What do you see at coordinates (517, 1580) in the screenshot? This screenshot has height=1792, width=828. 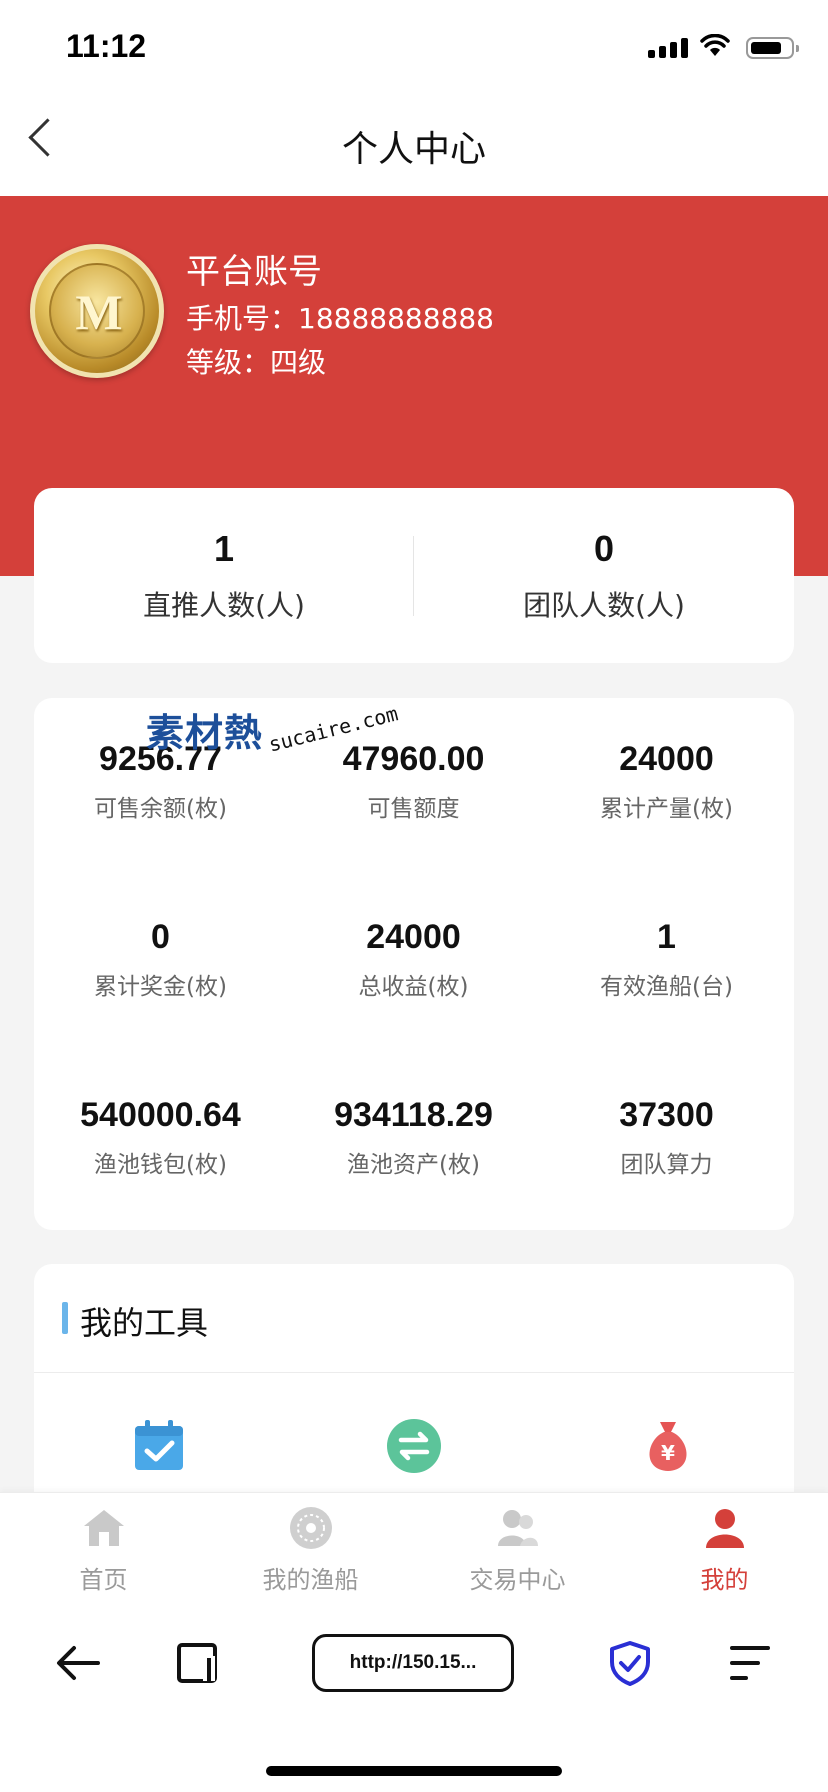 I see `tab-label: 交易中心` at bounding box center [517, 1580].